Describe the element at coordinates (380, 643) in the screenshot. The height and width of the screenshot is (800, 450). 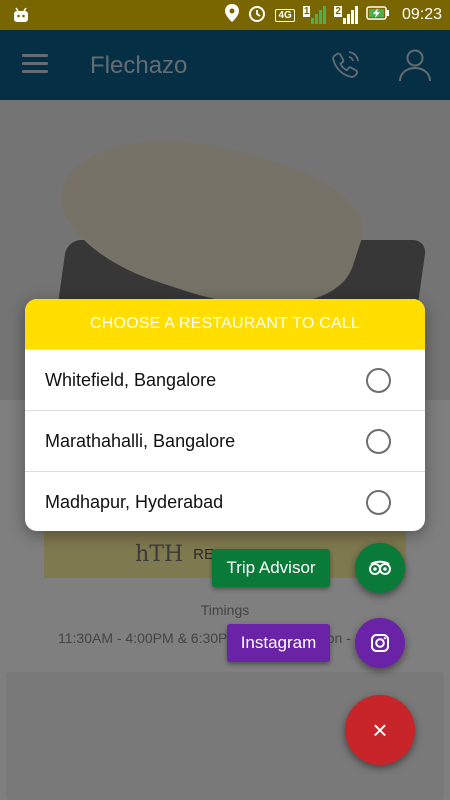
I see `instagram-icon` at that location.